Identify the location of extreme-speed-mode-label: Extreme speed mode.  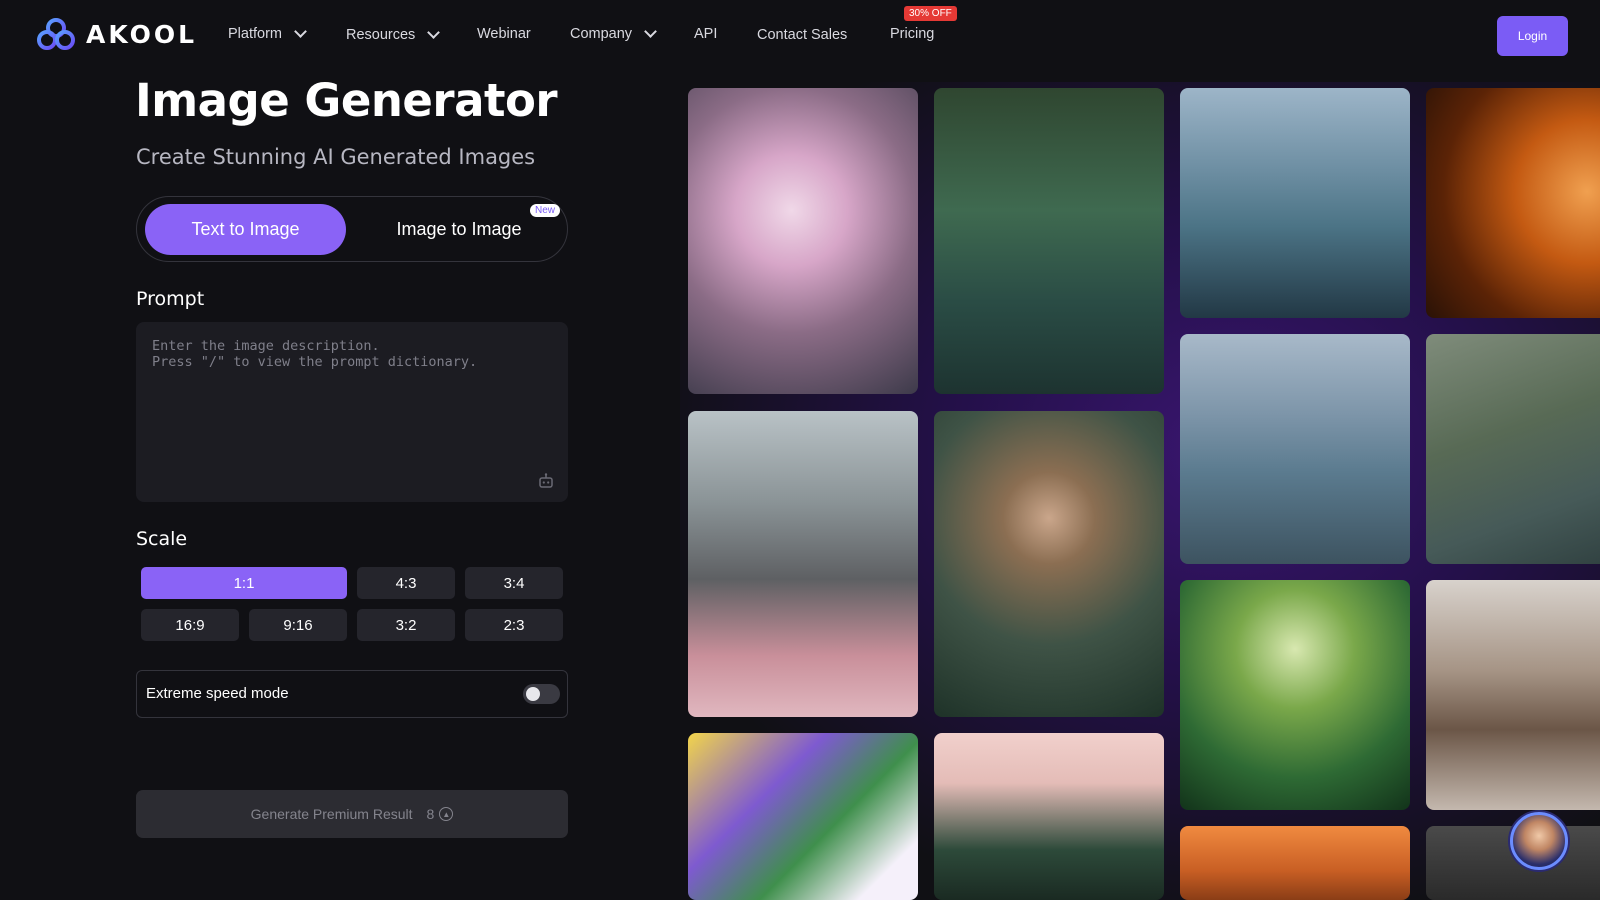
(217, 693).